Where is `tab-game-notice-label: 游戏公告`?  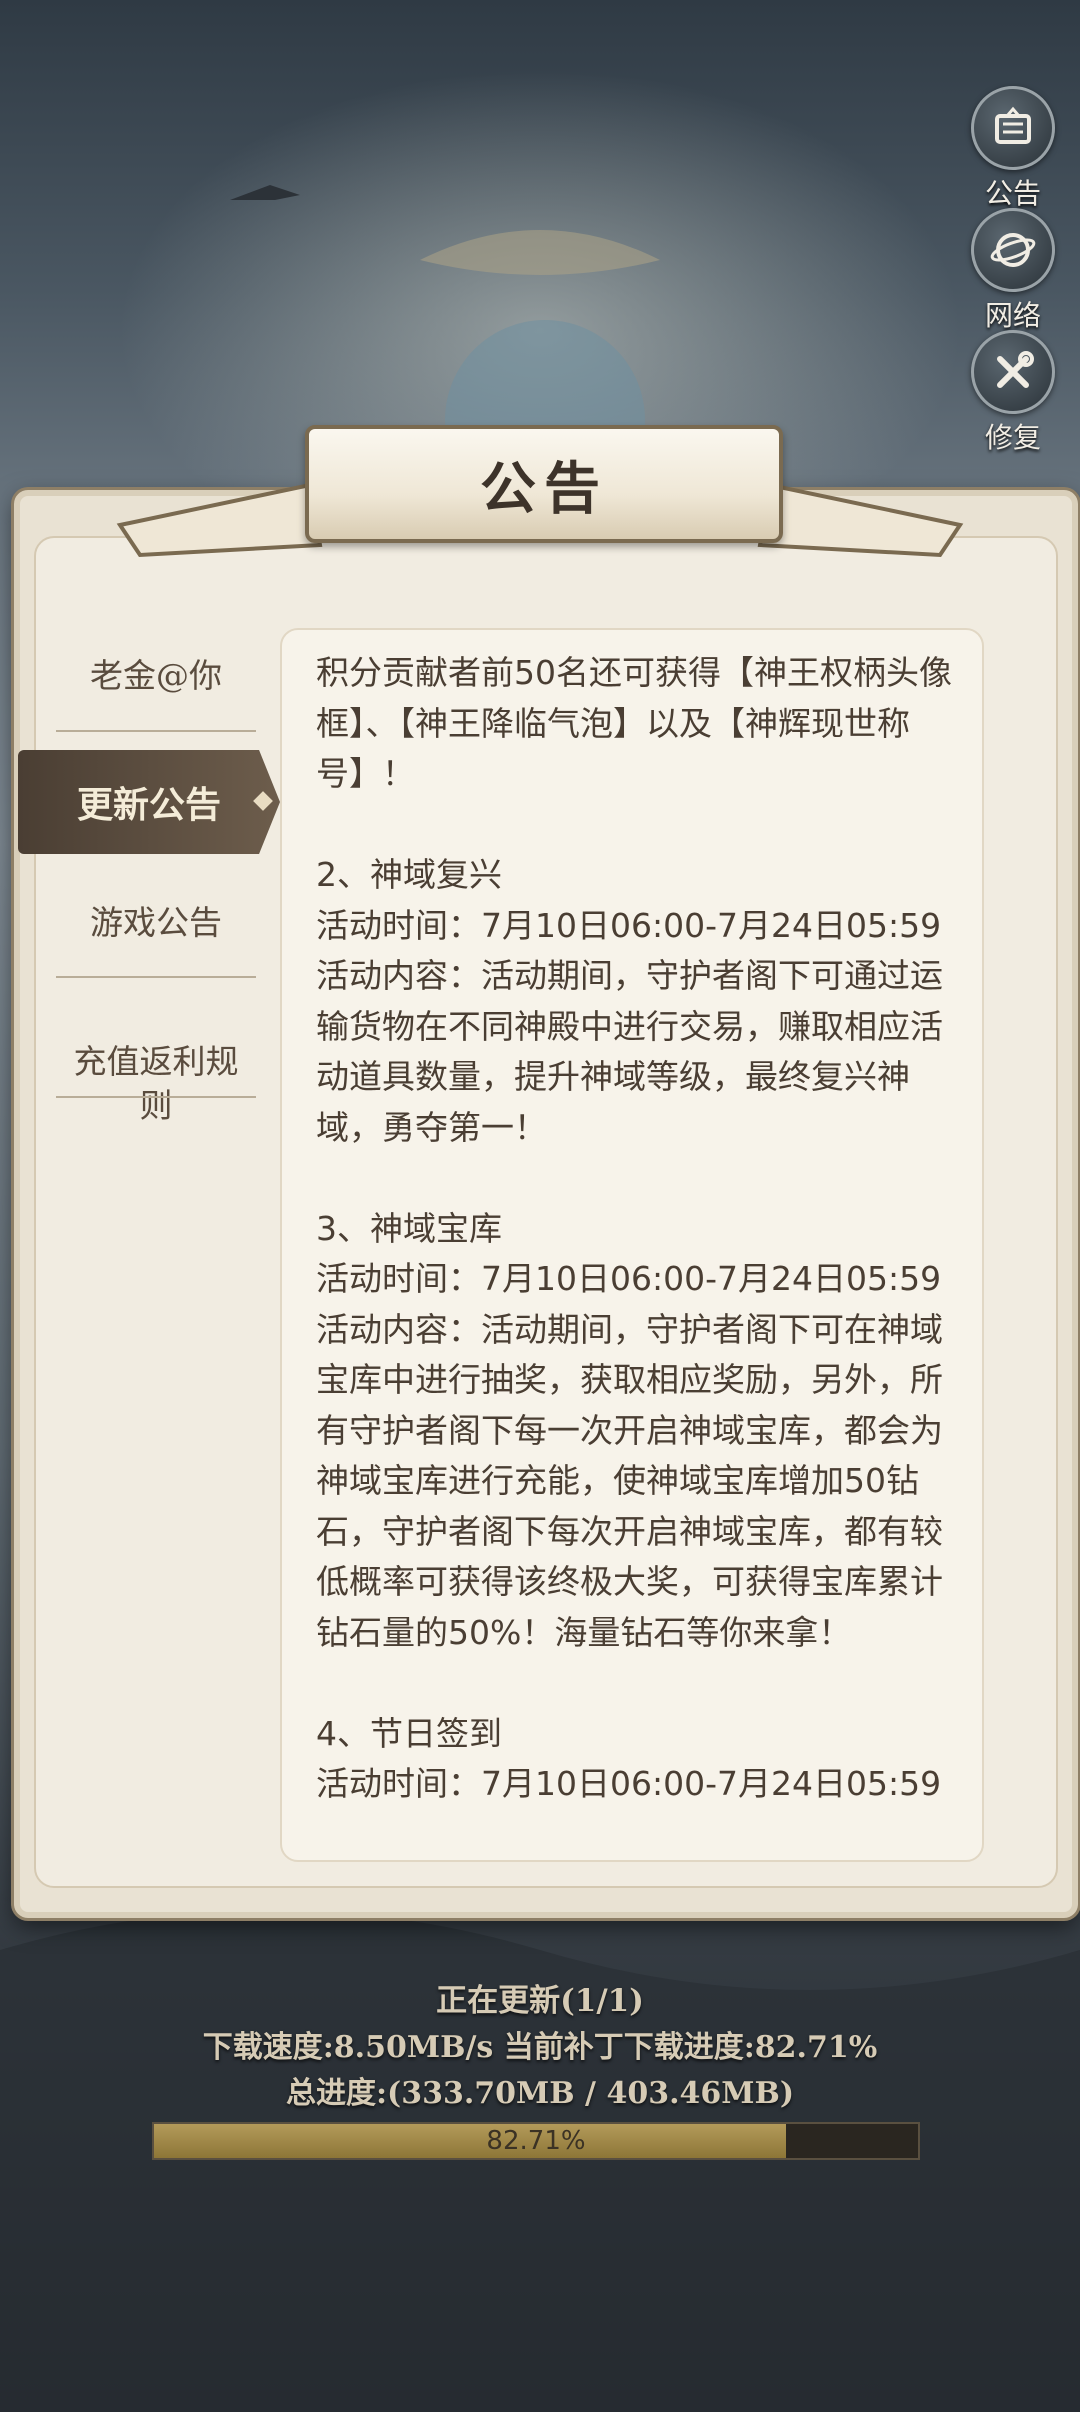 tab-game-notice-label: 游戏公告 is located at coordinates (156, 922).